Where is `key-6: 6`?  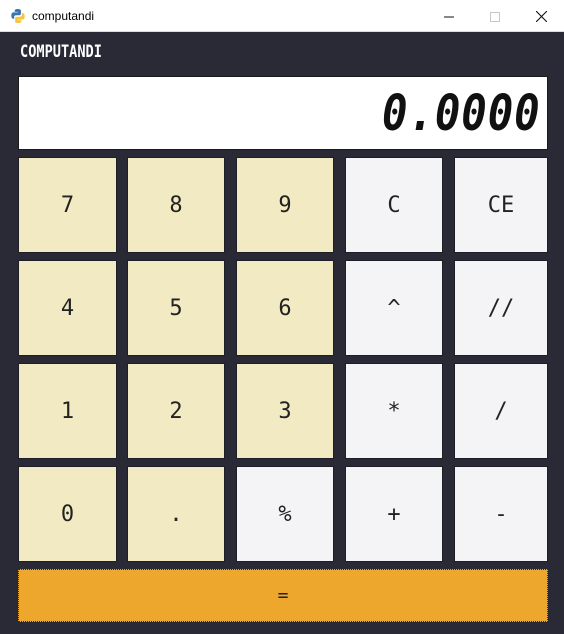 key-6: 6 is located at coordinates (285, 308).